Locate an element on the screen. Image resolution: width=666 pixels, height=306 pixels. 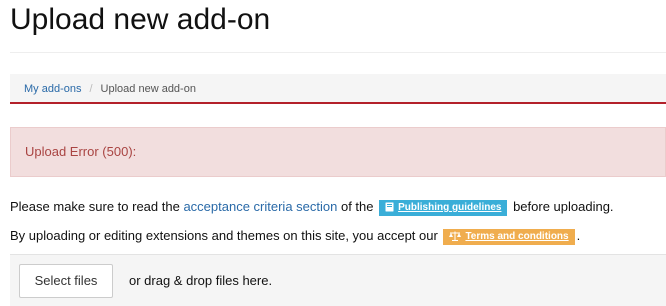
terms-period: . is located at coordinates (578, 235).